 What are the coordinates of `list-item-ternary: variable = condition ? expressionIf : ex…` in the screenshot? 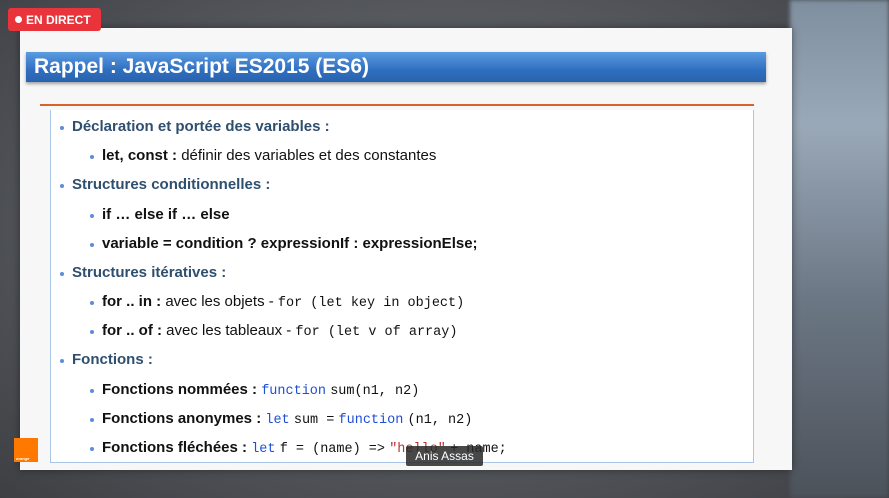 It's located at (290, 243).